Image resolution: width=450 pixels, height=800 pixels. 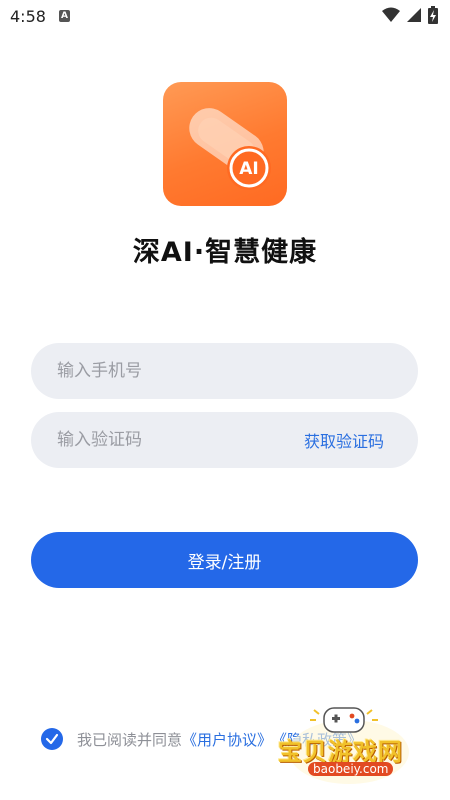 What do you see at coordinates (167, 440) in the screenshot?
I see `code-input` at bounding box center [167, 440].